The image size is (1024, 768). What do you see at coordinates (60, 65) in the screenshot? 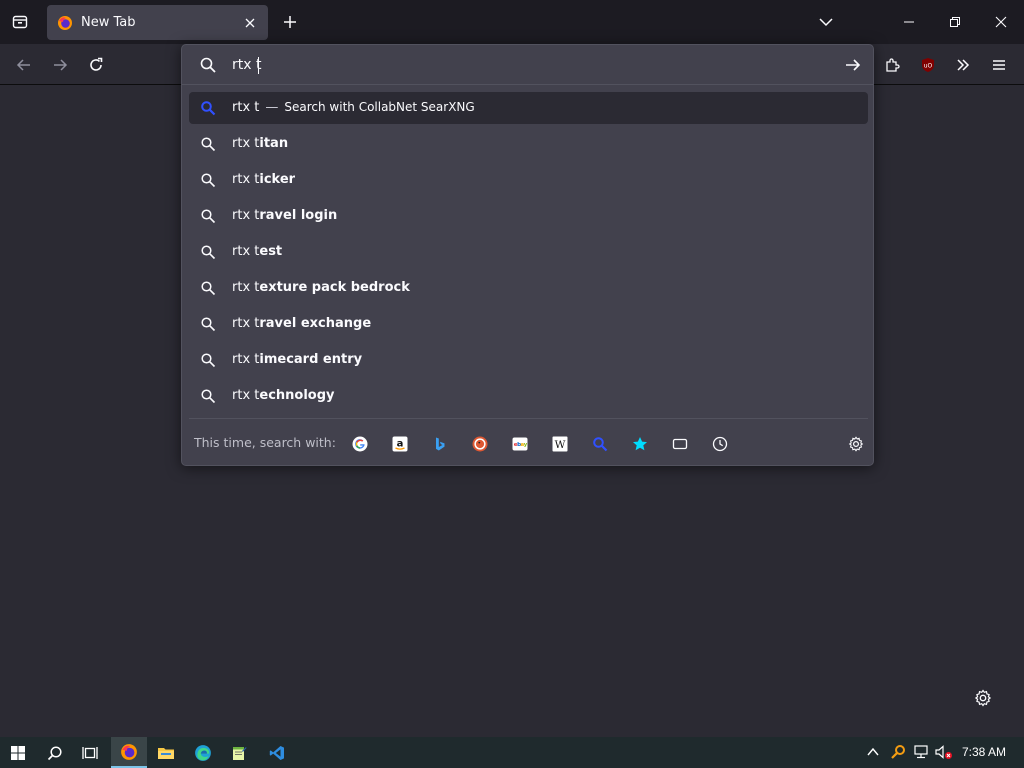
I see `forward-button` at bounding box center [60, 65].